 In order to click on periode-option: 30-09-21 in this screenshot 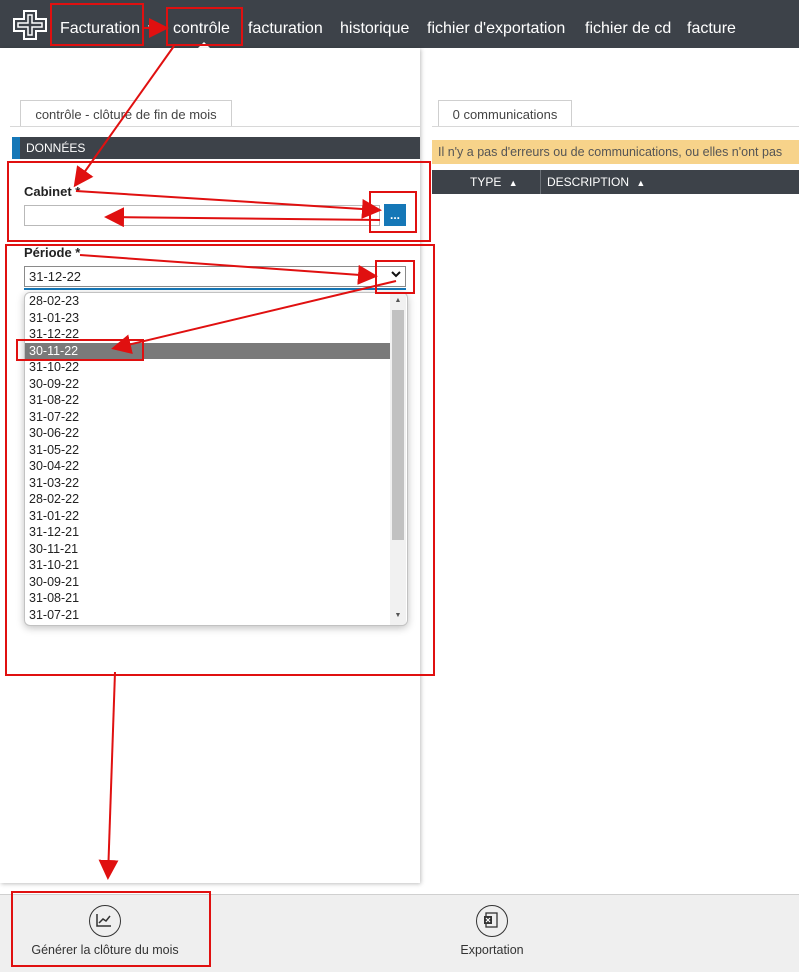, I will do `click(207, 582)`.